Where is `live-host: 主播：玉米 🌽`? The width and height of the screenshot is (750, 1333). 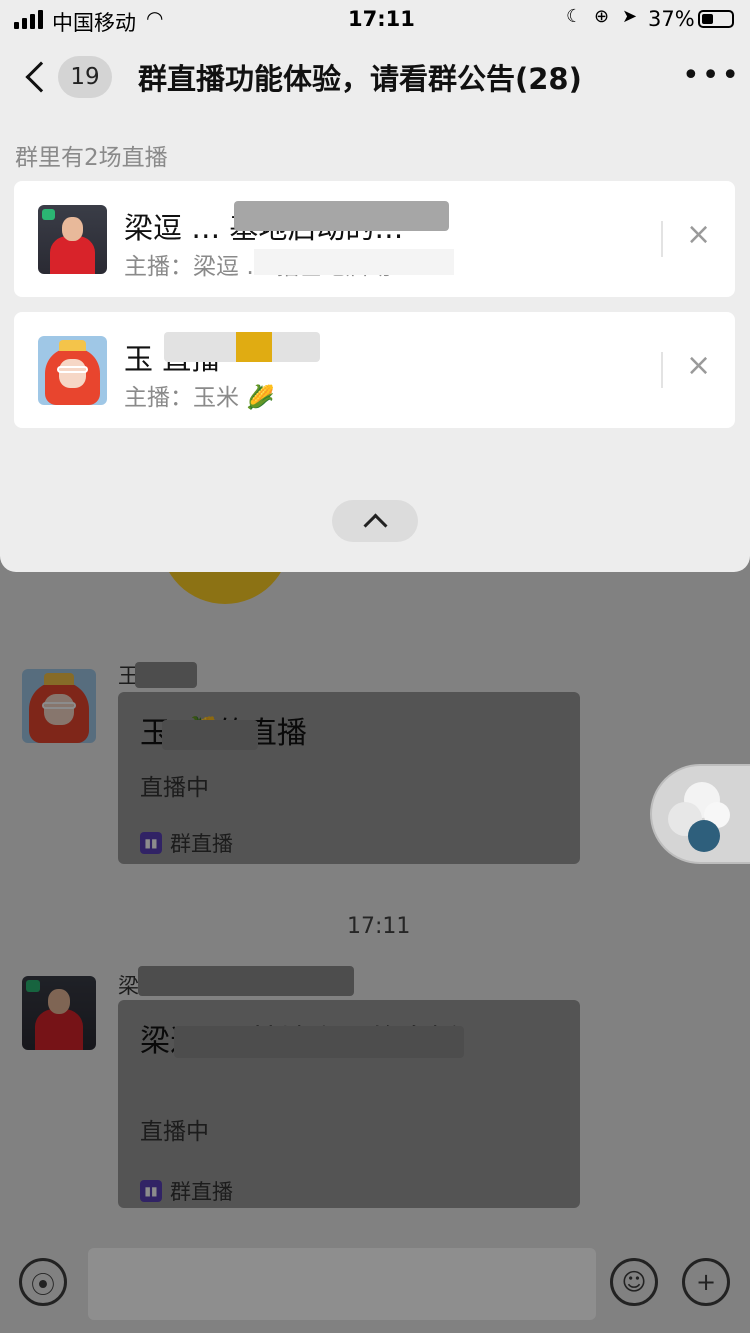 live-host: 主播：玉米 🌽 is located at coordinates (199, 395).